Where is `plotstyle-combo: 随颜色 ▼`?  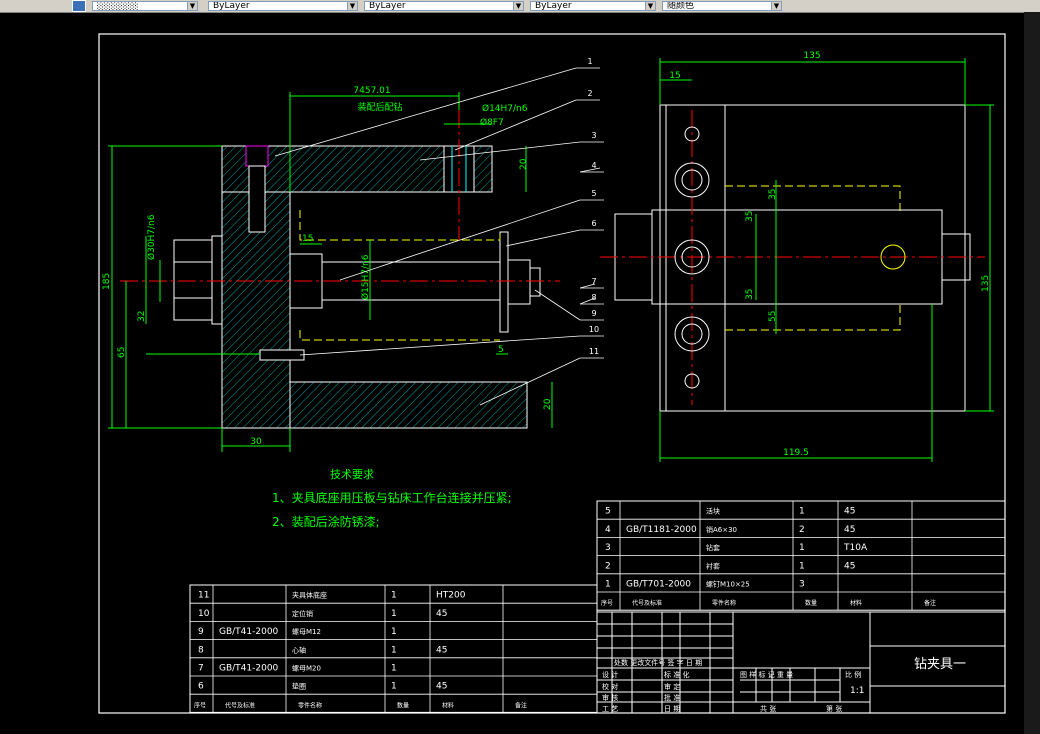
plotstyle-combo: 随颜色 ▼ is located at coordinates (722, 6).